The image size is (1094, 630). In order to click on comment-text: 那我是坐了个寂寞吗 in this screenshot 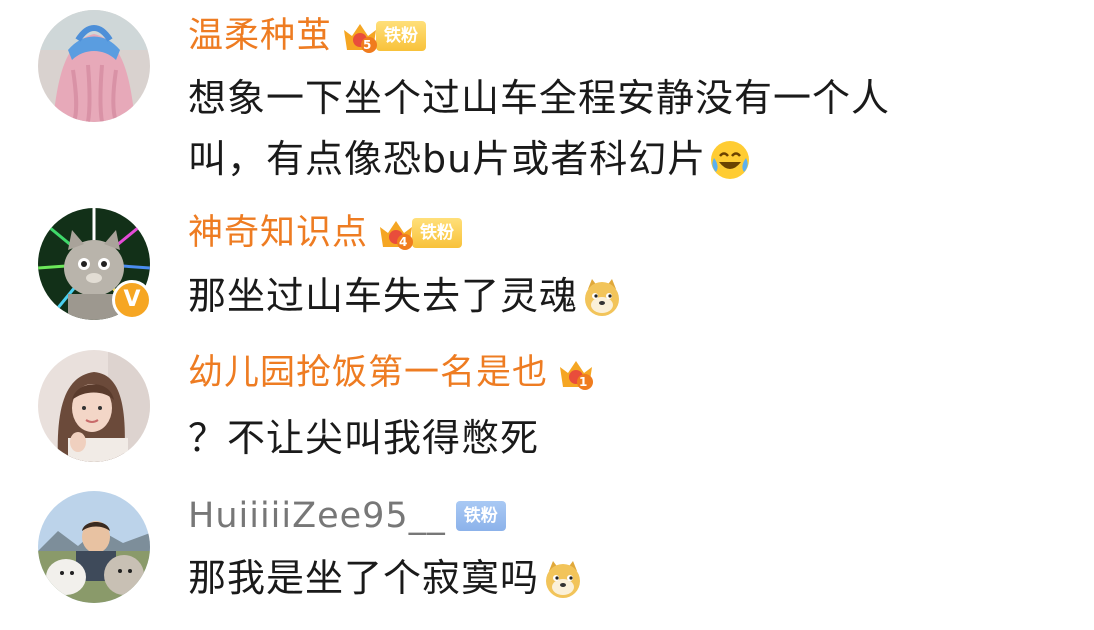, I will do `click(603, 578)`.